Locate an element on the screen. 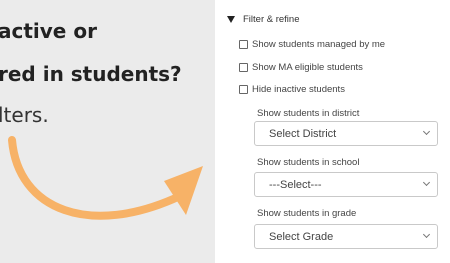  district-select: Select District is located at coordinates (346, 133).